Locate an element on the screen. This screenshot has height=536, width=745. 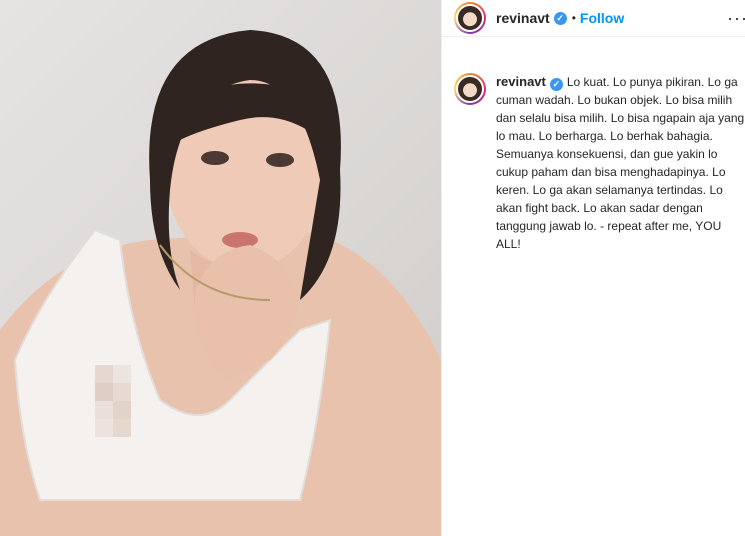
caption-avatar-image is located at coordinates (470, 89).